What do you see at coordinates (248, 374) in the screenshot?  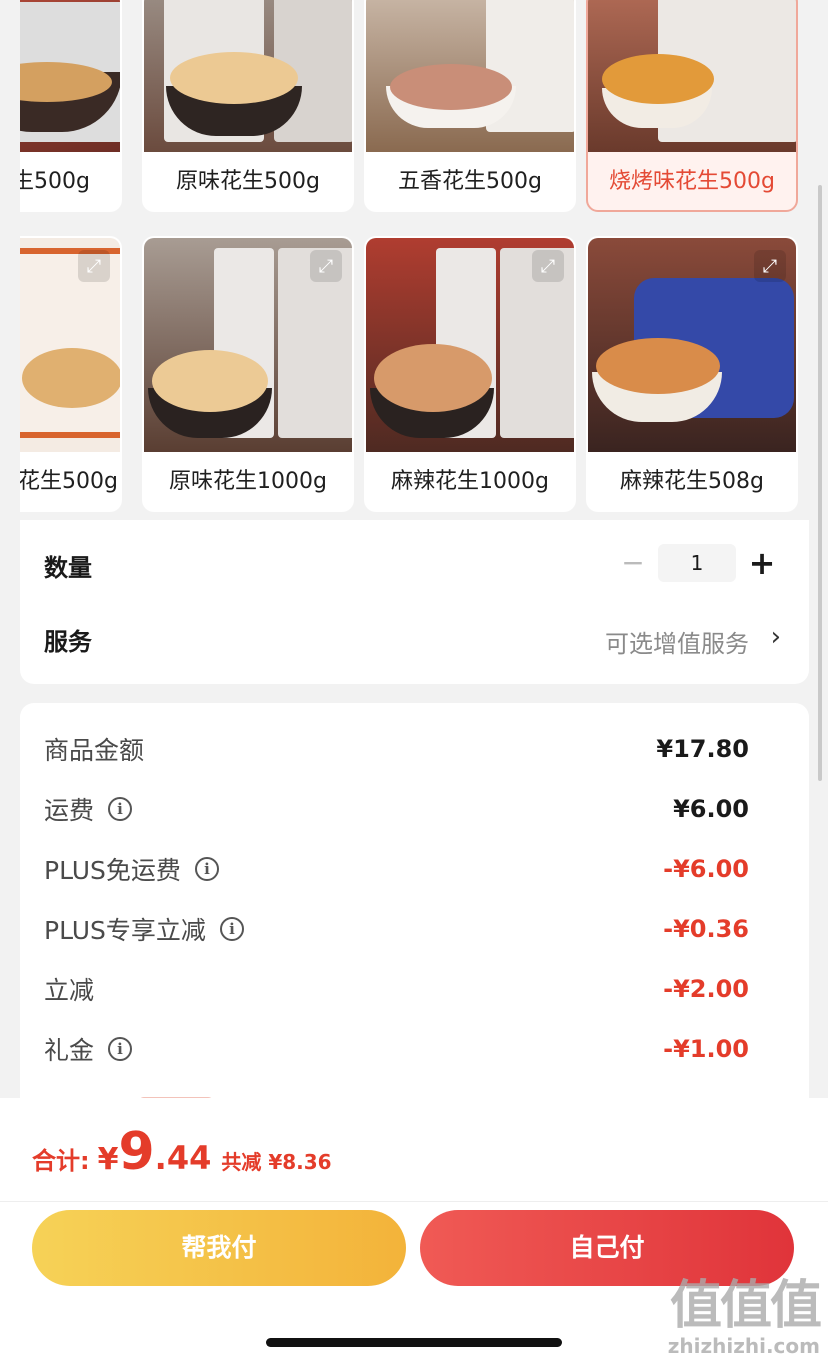 I see `variant-card-6: ⤢ 原味花生1000g` at bounding box center [248, 374].